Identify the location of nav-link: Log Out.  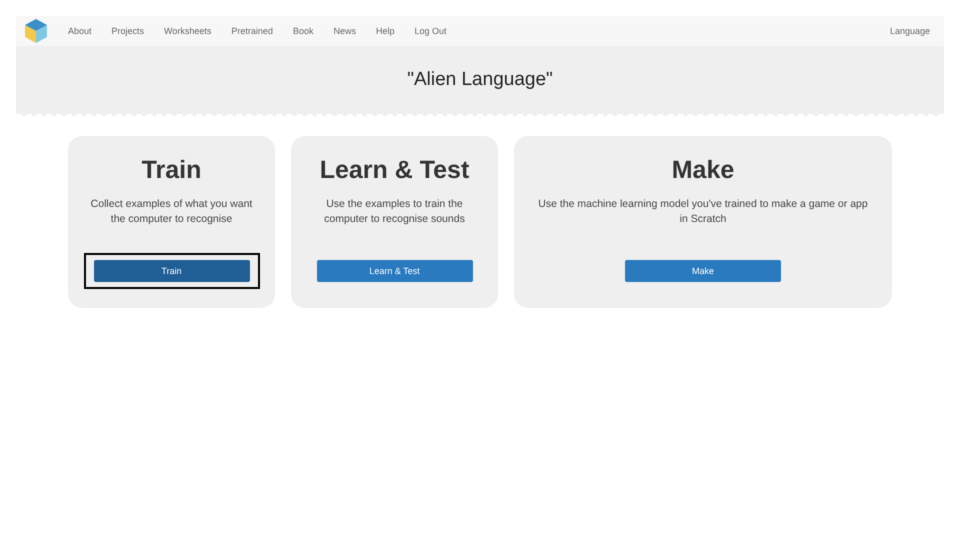
(430, 31).